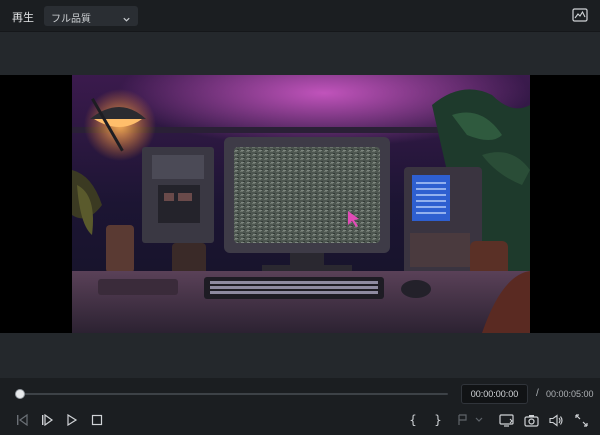 The height and width of the screenshot is (435, 600). Describe the element at coordinates (438, 420) in the screenshot. I see `mark-out-button: }` at that location.